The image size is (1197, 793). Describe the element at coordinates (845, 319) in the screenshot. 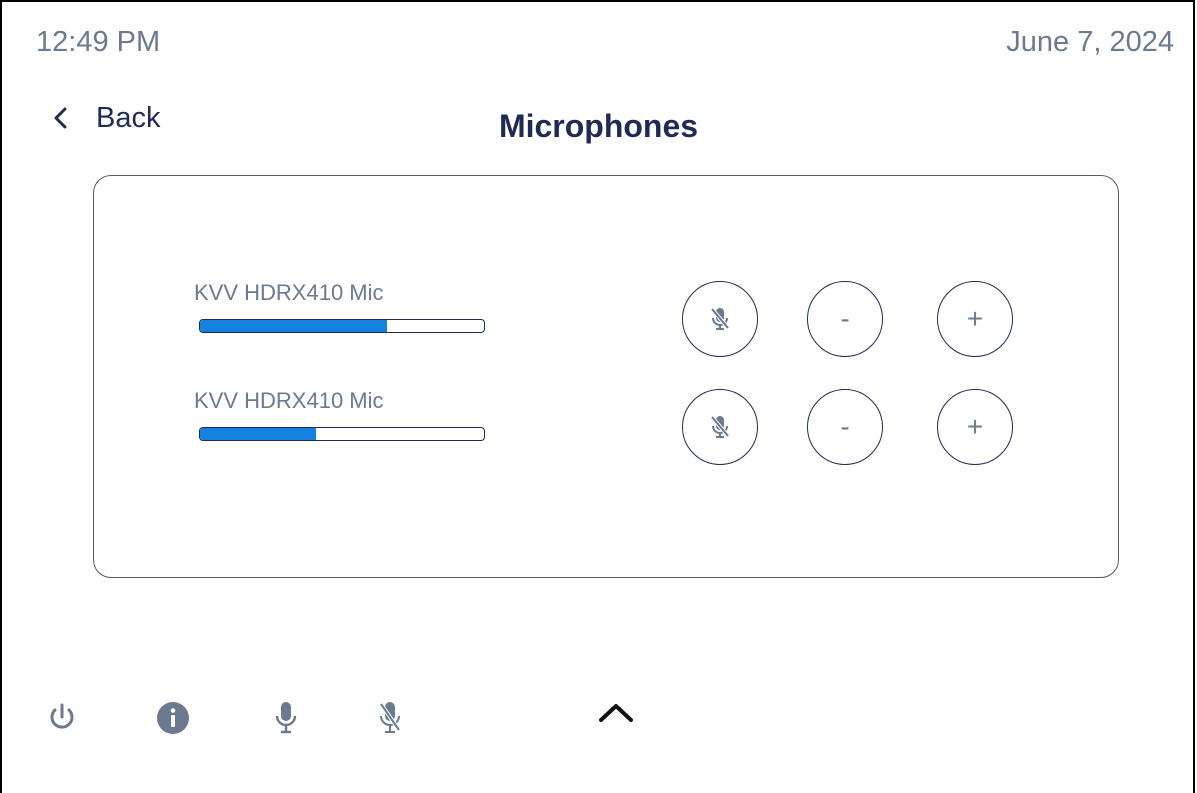

I see `mic-1-volume-down-button: -` at that location.